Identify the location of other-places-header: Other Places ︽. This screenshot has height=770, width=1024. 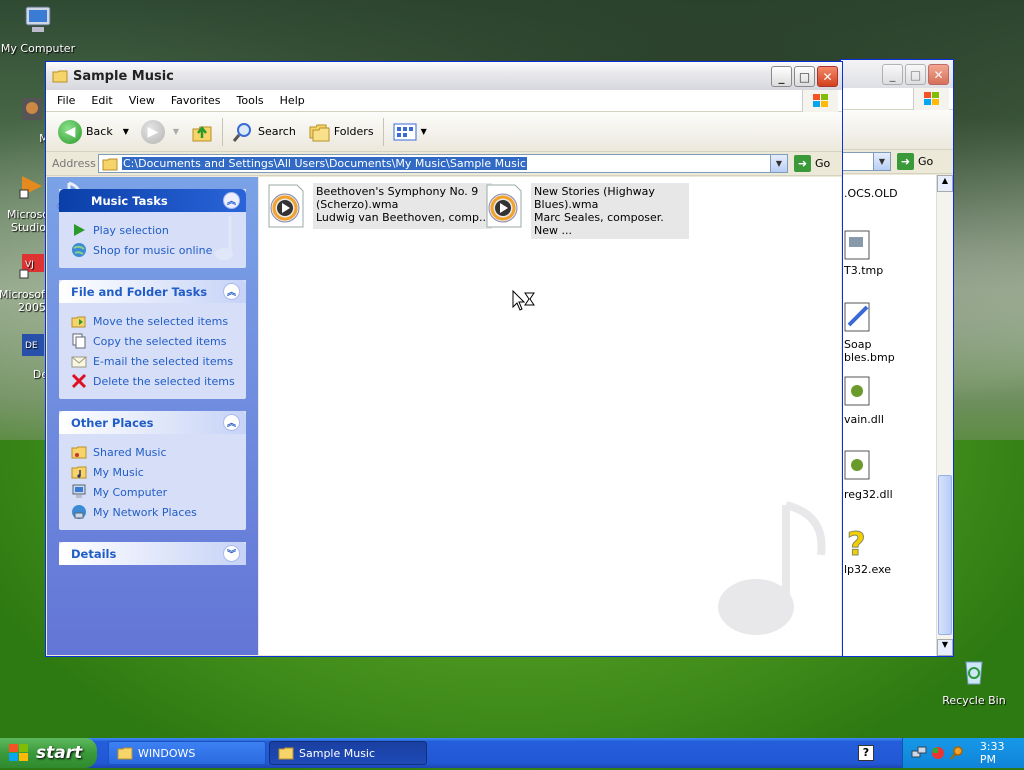
(152, 422).